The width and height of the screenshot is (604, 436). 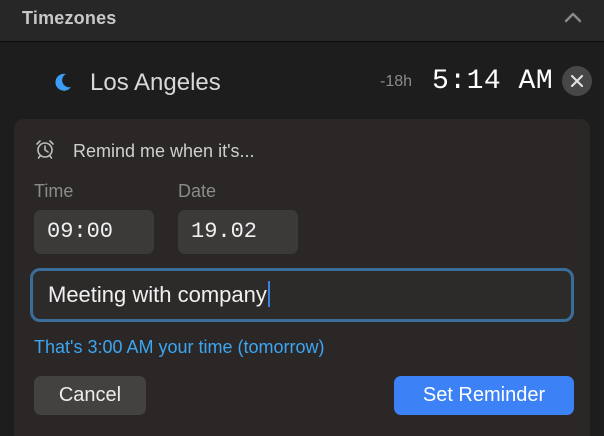 I want to click on text-cursor, so click(x=268, y=294).